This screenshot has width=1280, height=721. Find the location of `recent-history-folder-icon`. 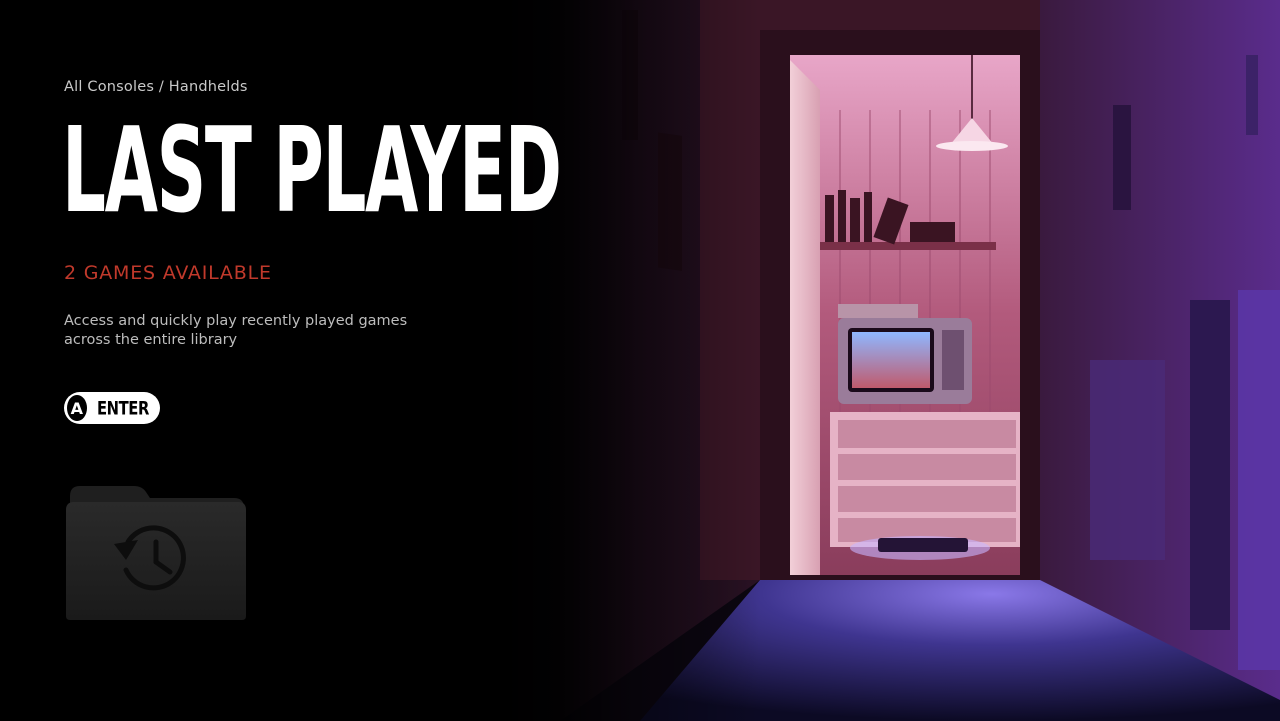

recent-history-folder-icon is located at coordinates (156, 553).